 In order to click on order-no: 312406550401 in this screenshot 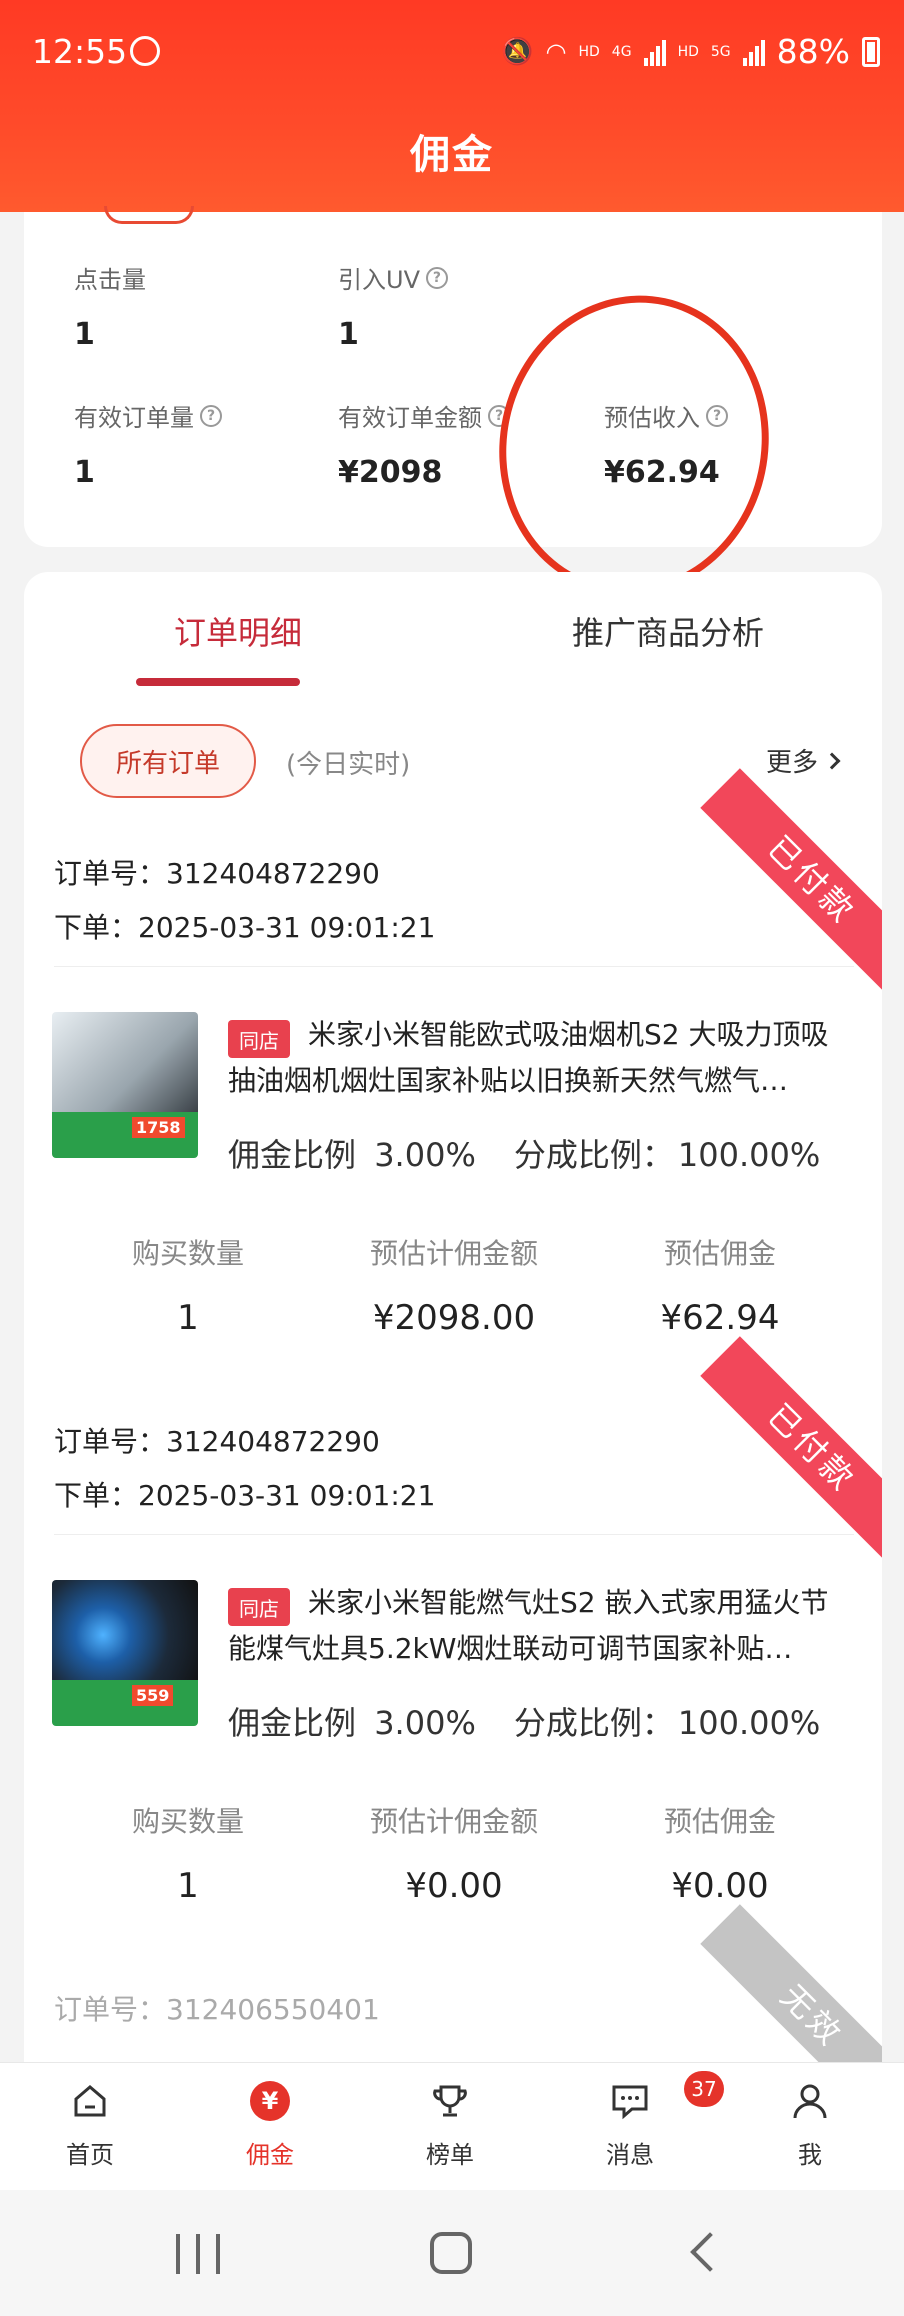, I will do `click(273, 2009)`.